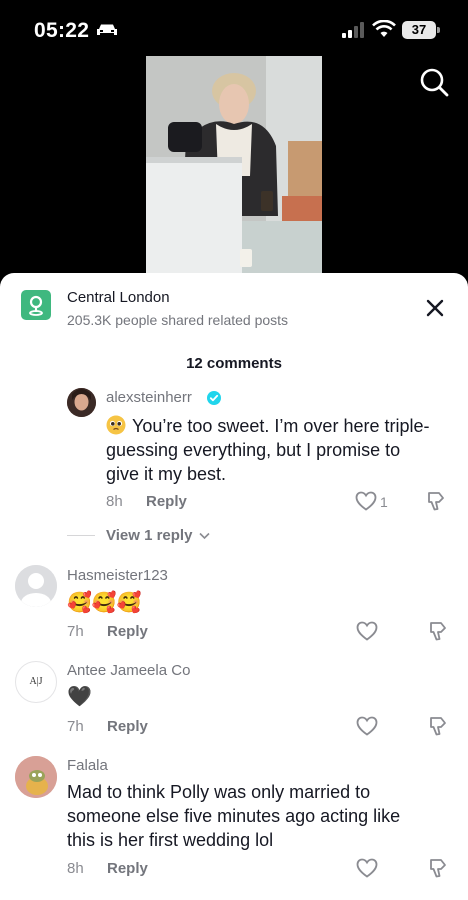 The height and width of the screenshot is (900, 468). What do you see at coordinates (128, 670) in the screenshot?
I see `comment-username: Antee Jameela Co` at bounding box center [128, 670].